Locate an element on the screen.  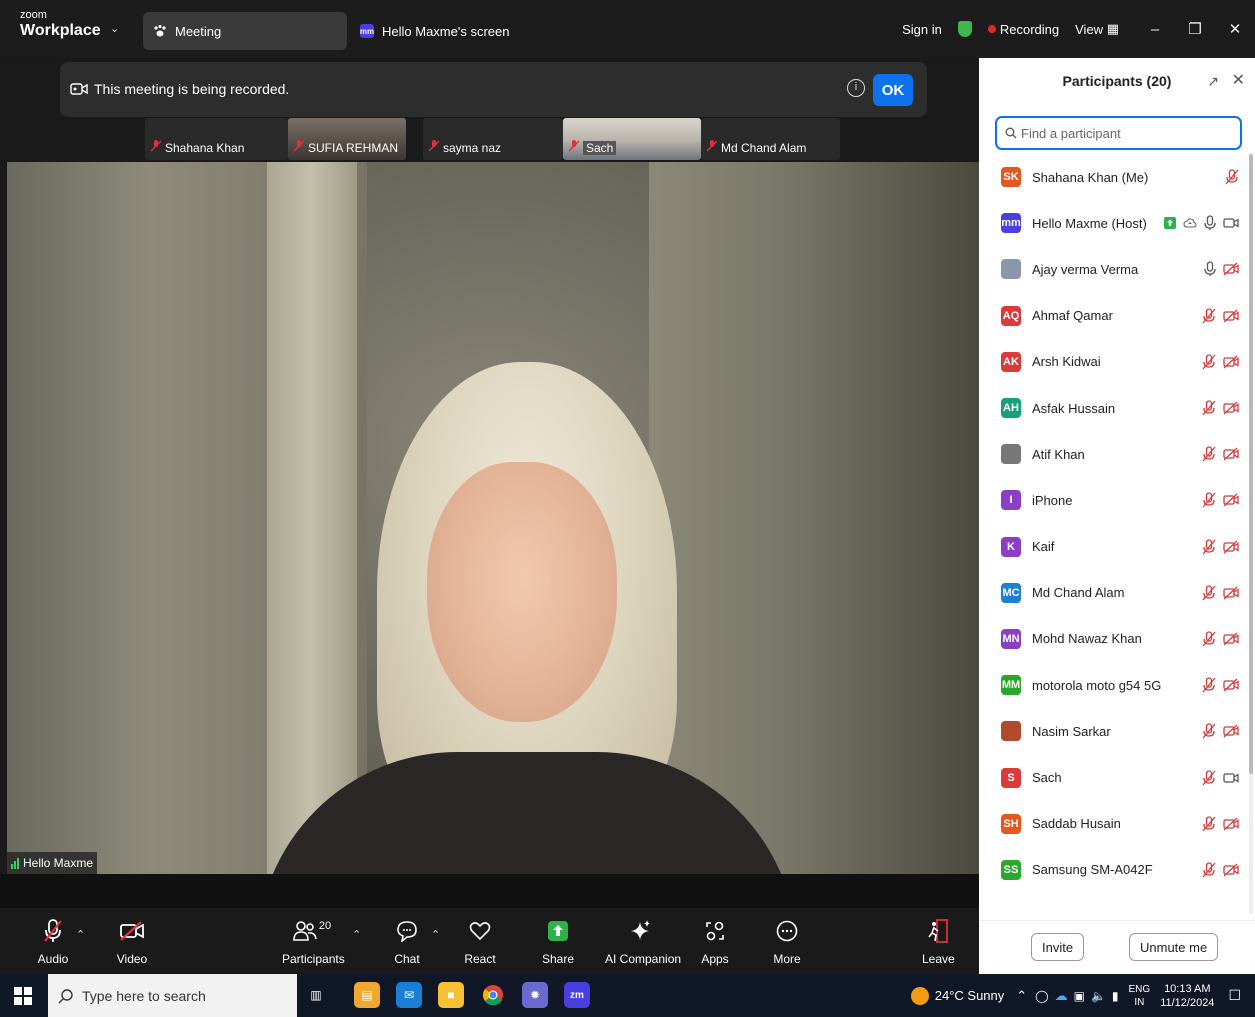
volume-icon: 🔈 is located at coordinates (1098, 996).